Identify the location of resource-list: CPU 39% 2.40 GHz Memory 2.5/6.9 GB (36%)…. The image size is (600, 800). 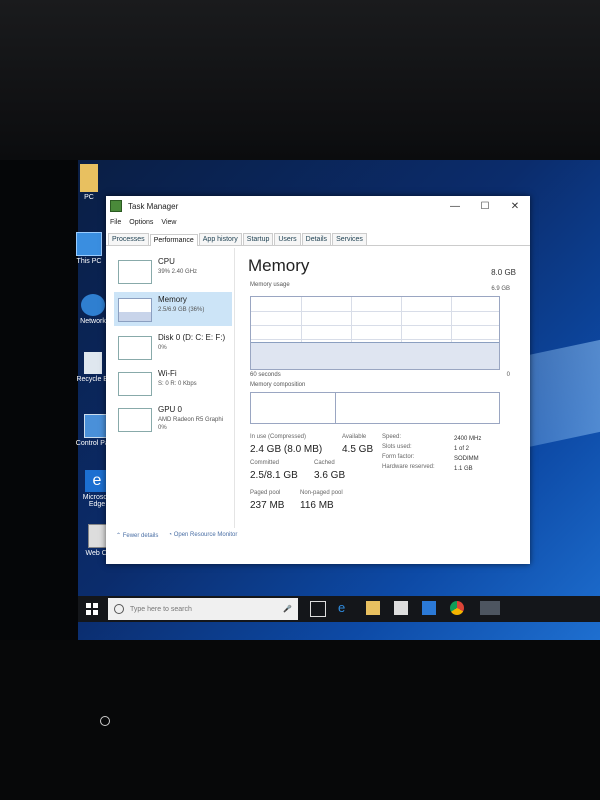
(170, 388).